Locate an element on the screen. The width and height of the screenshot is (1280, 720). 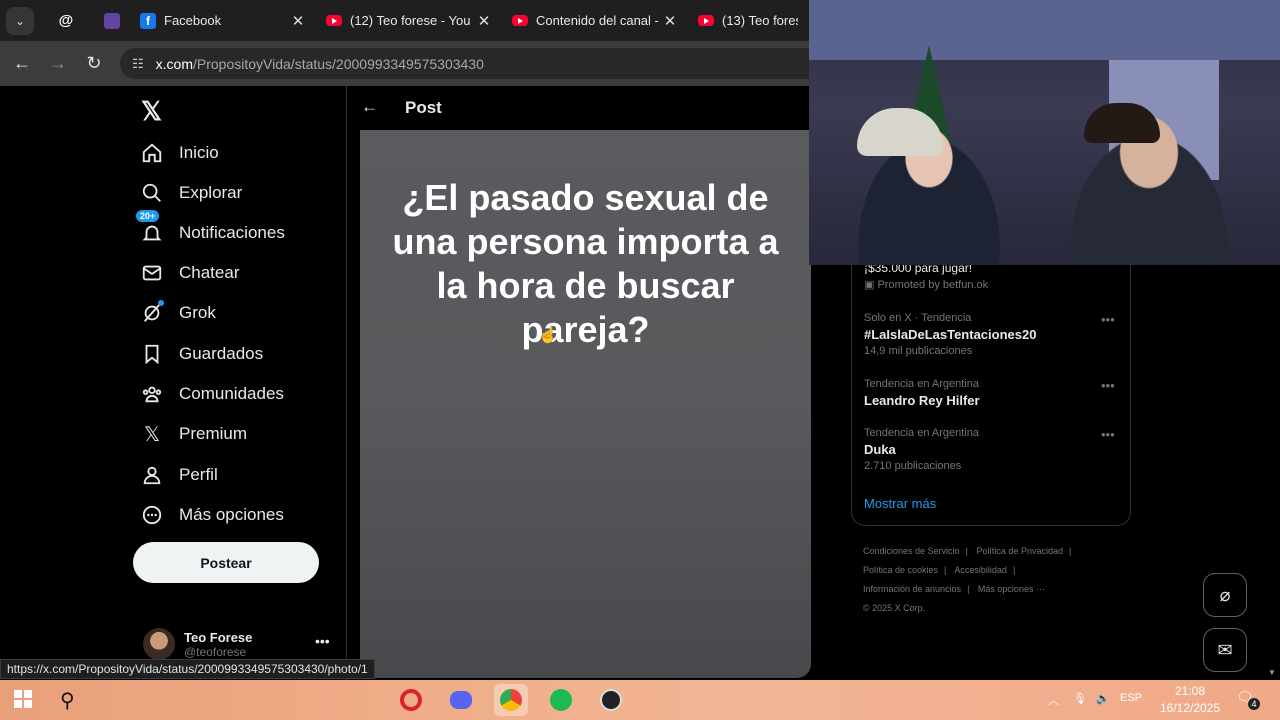
reload-icon: ↻ is located at coordinates (94, 63).